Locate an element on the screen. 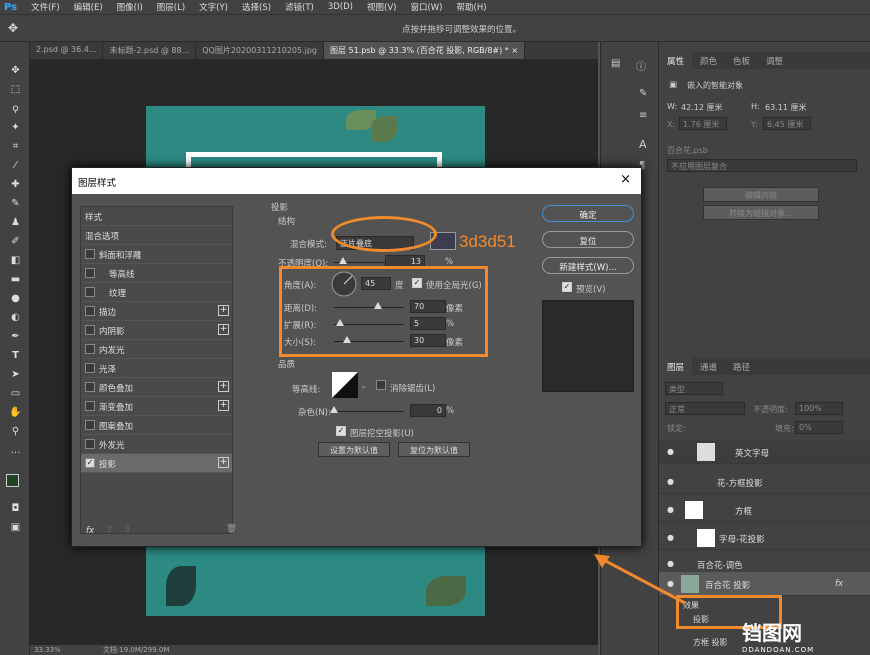 The width and height of the screenshot is (870, 655). style-item: 内阴影 + is located at coordinates (156, 330).